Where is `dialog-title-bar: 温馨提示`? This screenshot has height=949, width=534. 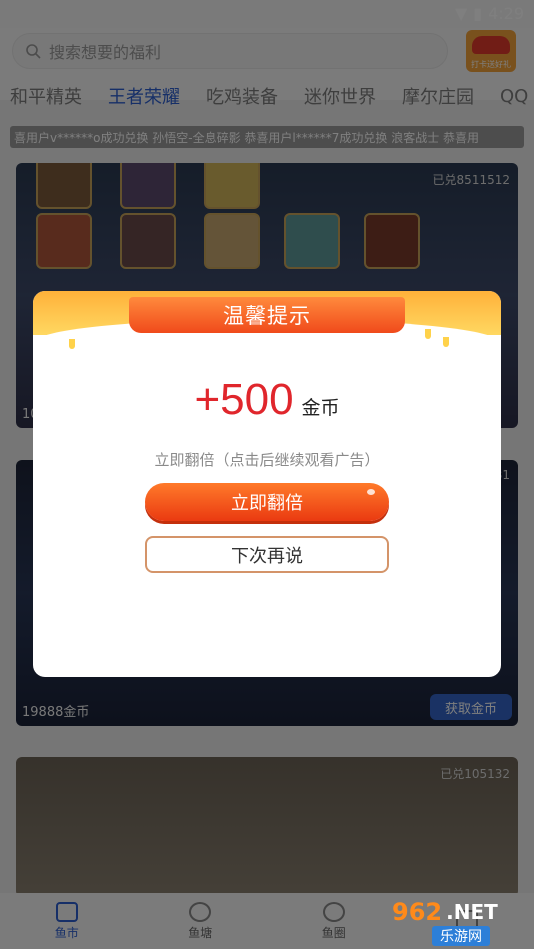
dialog-title-bar: 温馨提示 is located at coordinates (267, 315).